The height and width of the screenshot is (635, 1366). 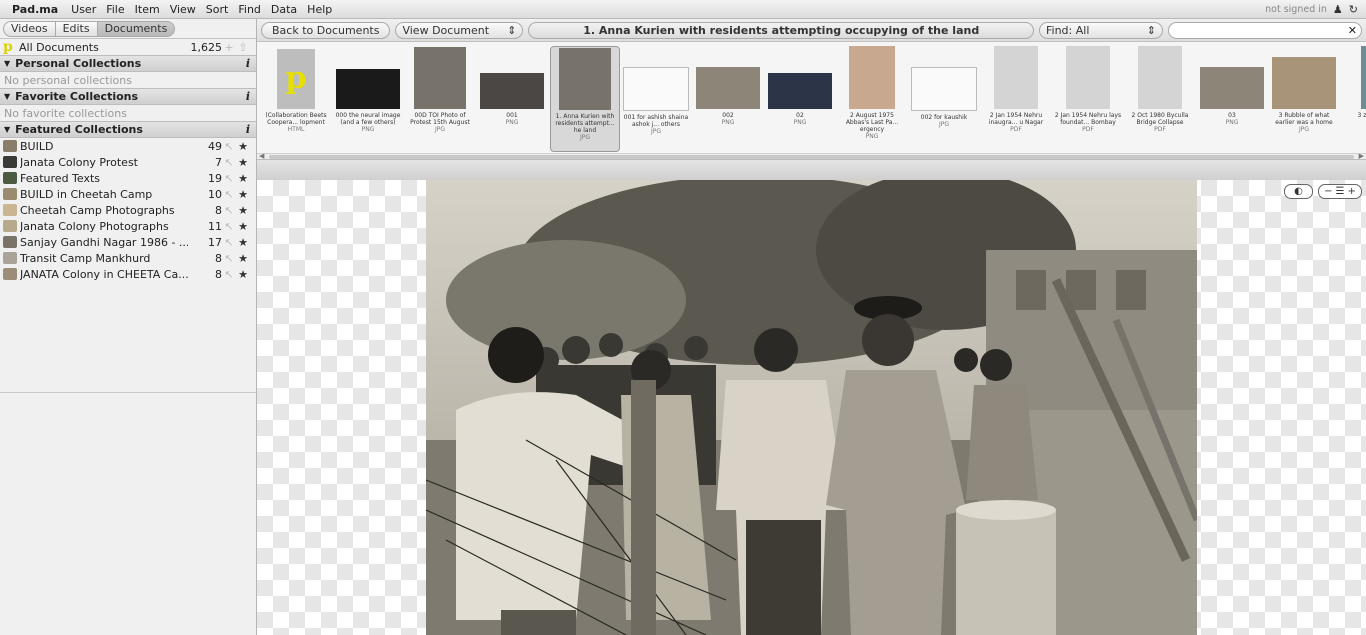 I want to click on collection-count: 11, so click(x=215, y=226).